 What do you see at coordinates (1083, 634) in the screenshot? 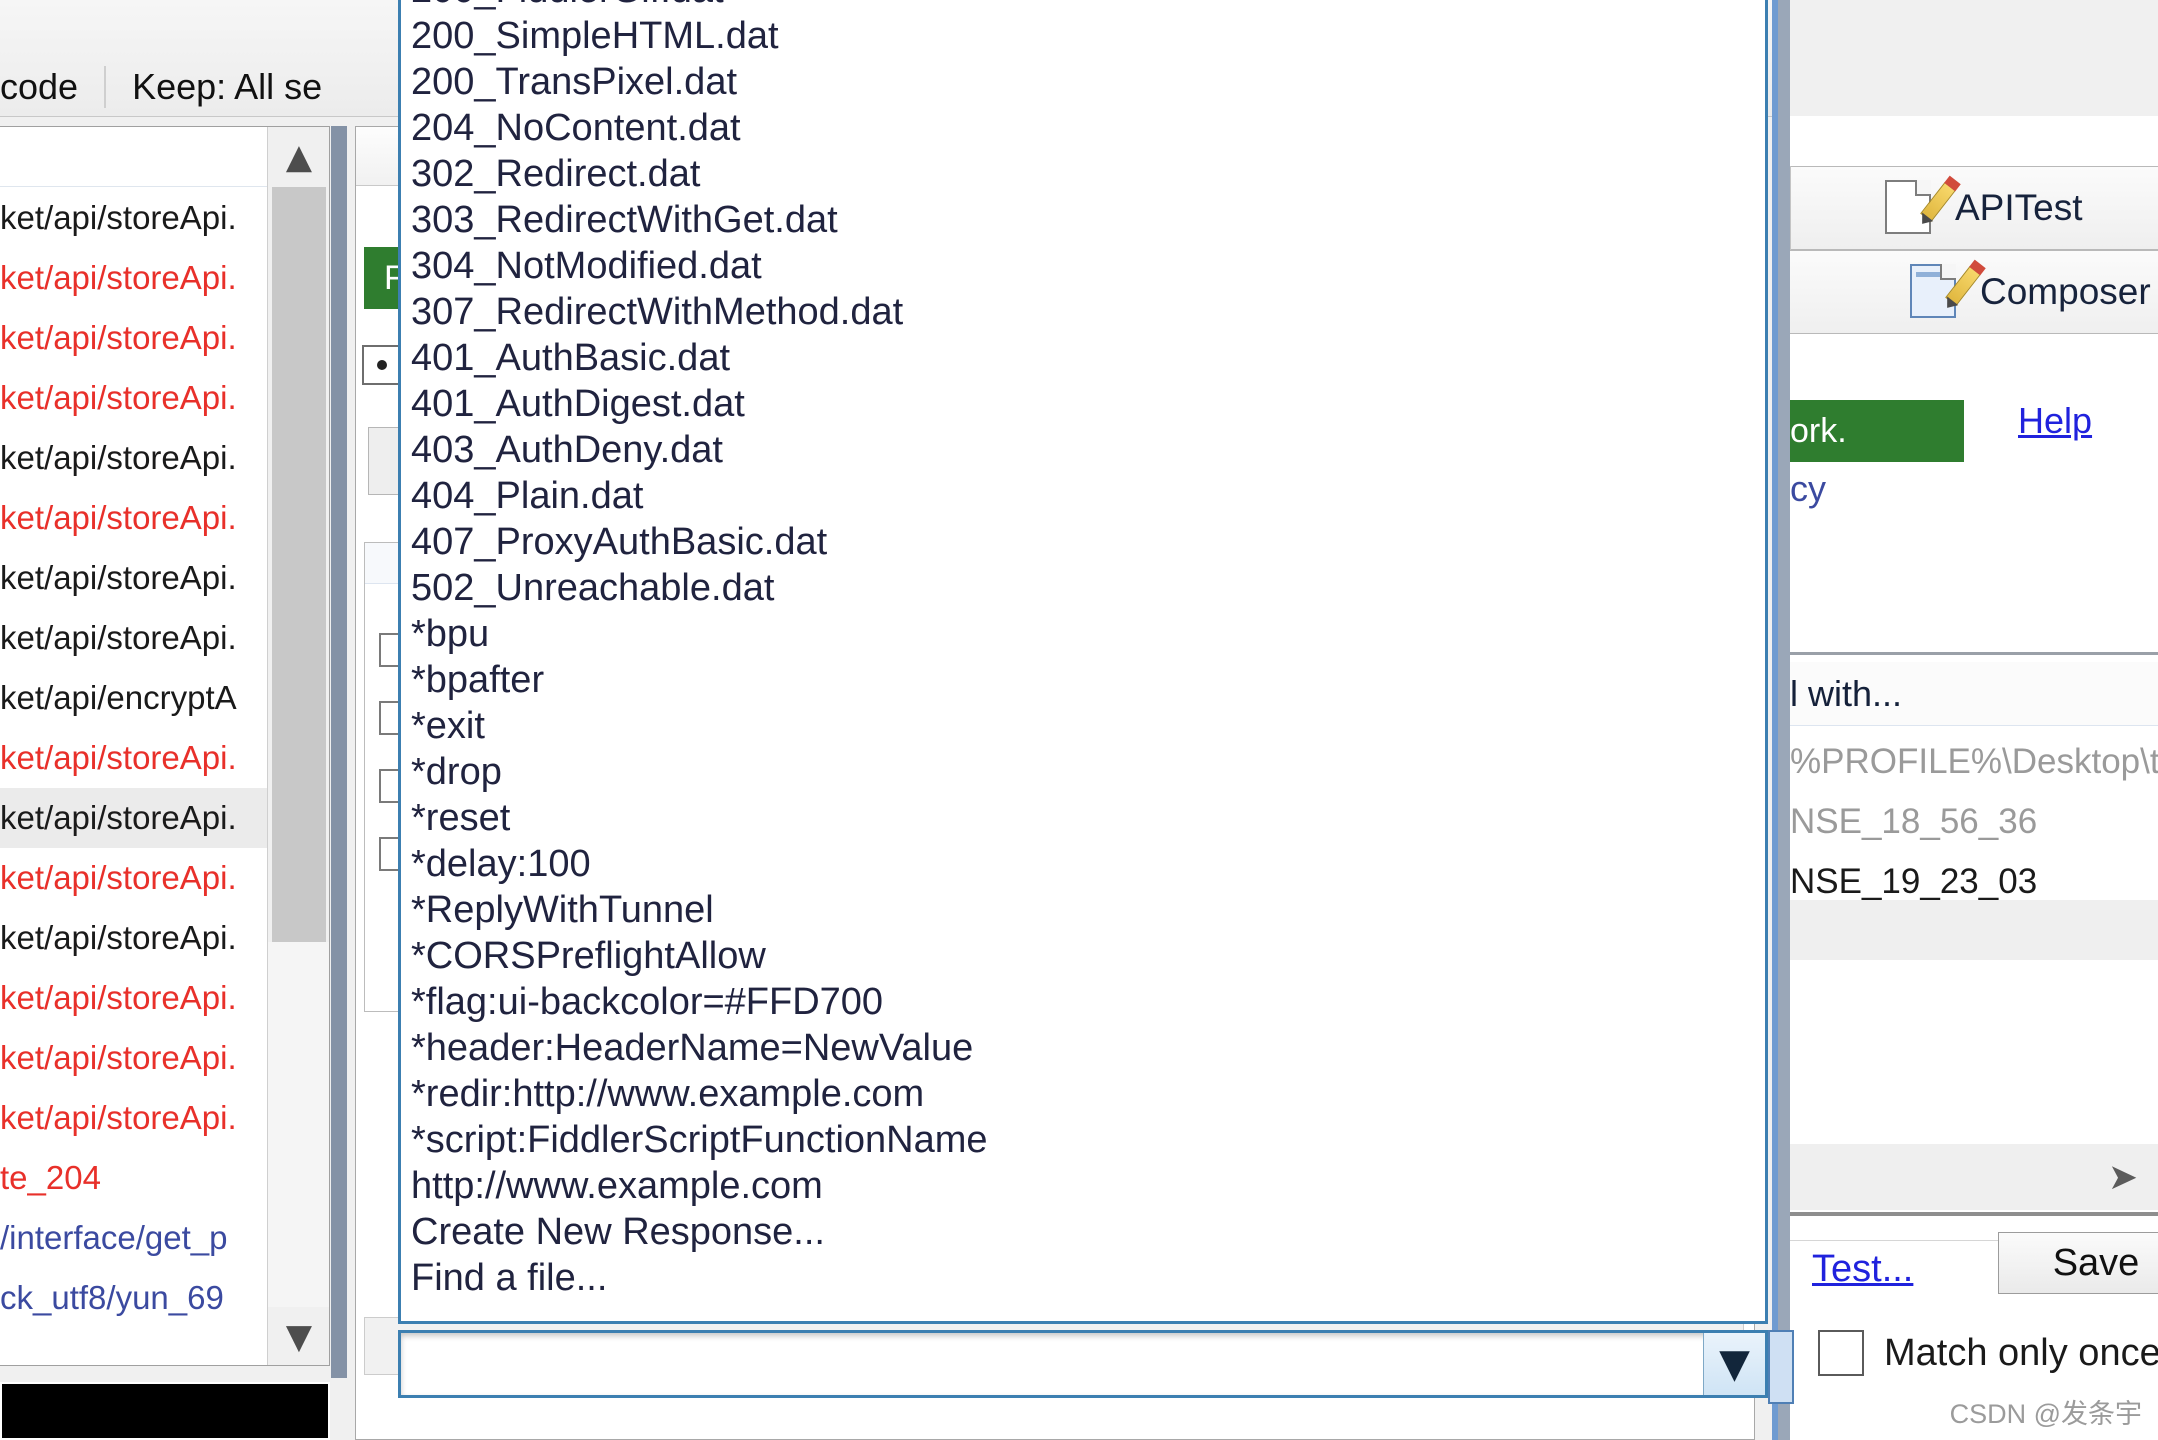
I see `dropdown-item: *bpu` at bounding box center [1083, 634].